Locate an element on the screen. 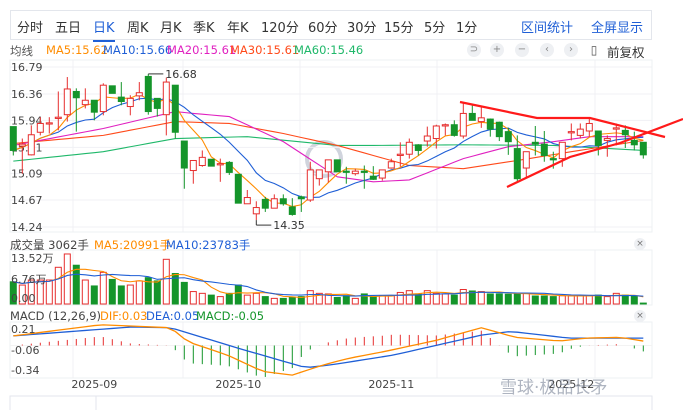 The image size is (683, 410). dif-line is located at coordinates (328, 350).